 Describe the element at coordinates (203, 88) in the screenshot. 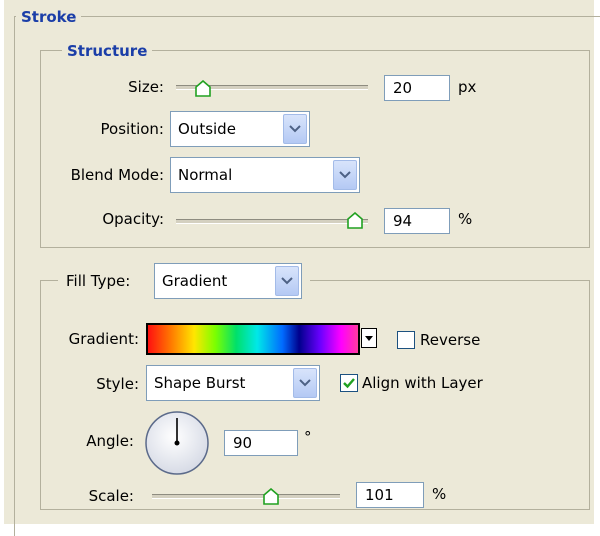

I see `size-slider-thumb-icon` at that location.